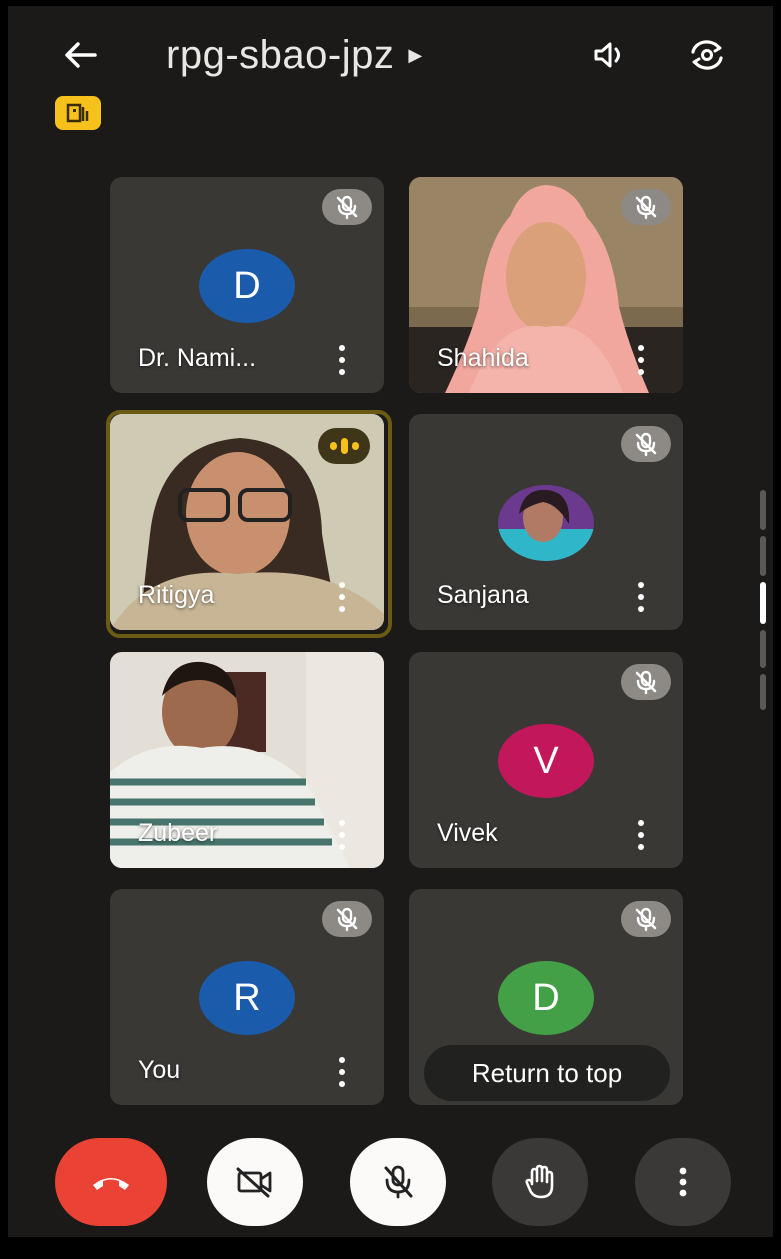  I want to click on audio-output-button, so click(610, 55).